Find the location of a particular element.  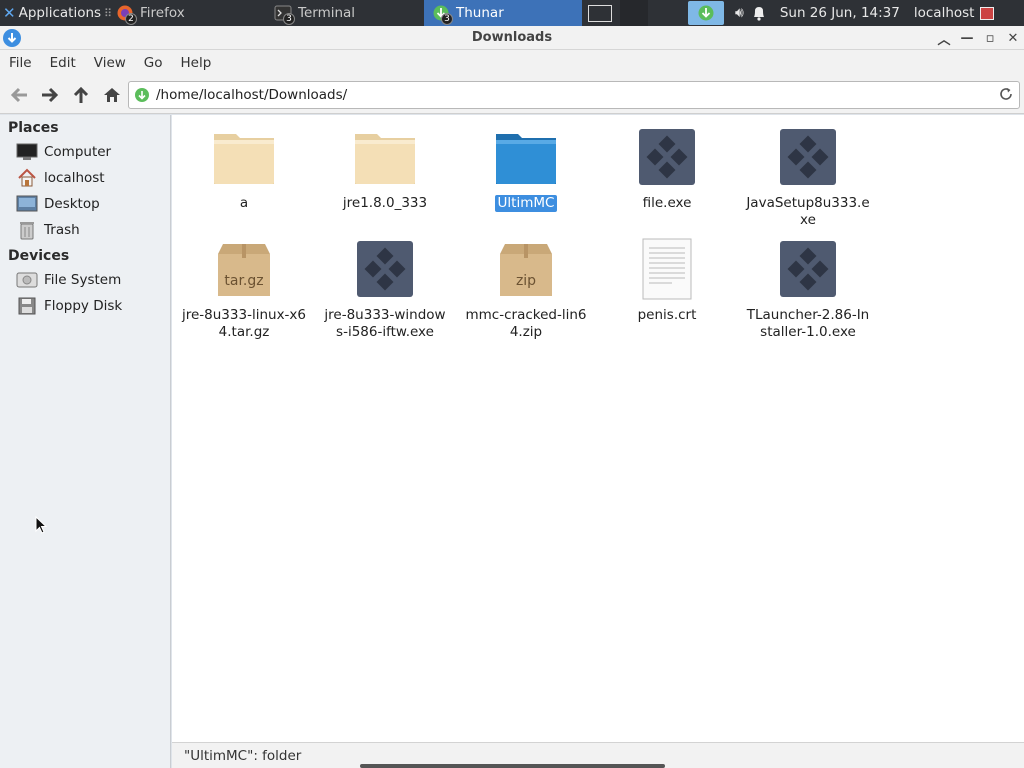

downloads-folder-icon is located at coordinates (142, 95).